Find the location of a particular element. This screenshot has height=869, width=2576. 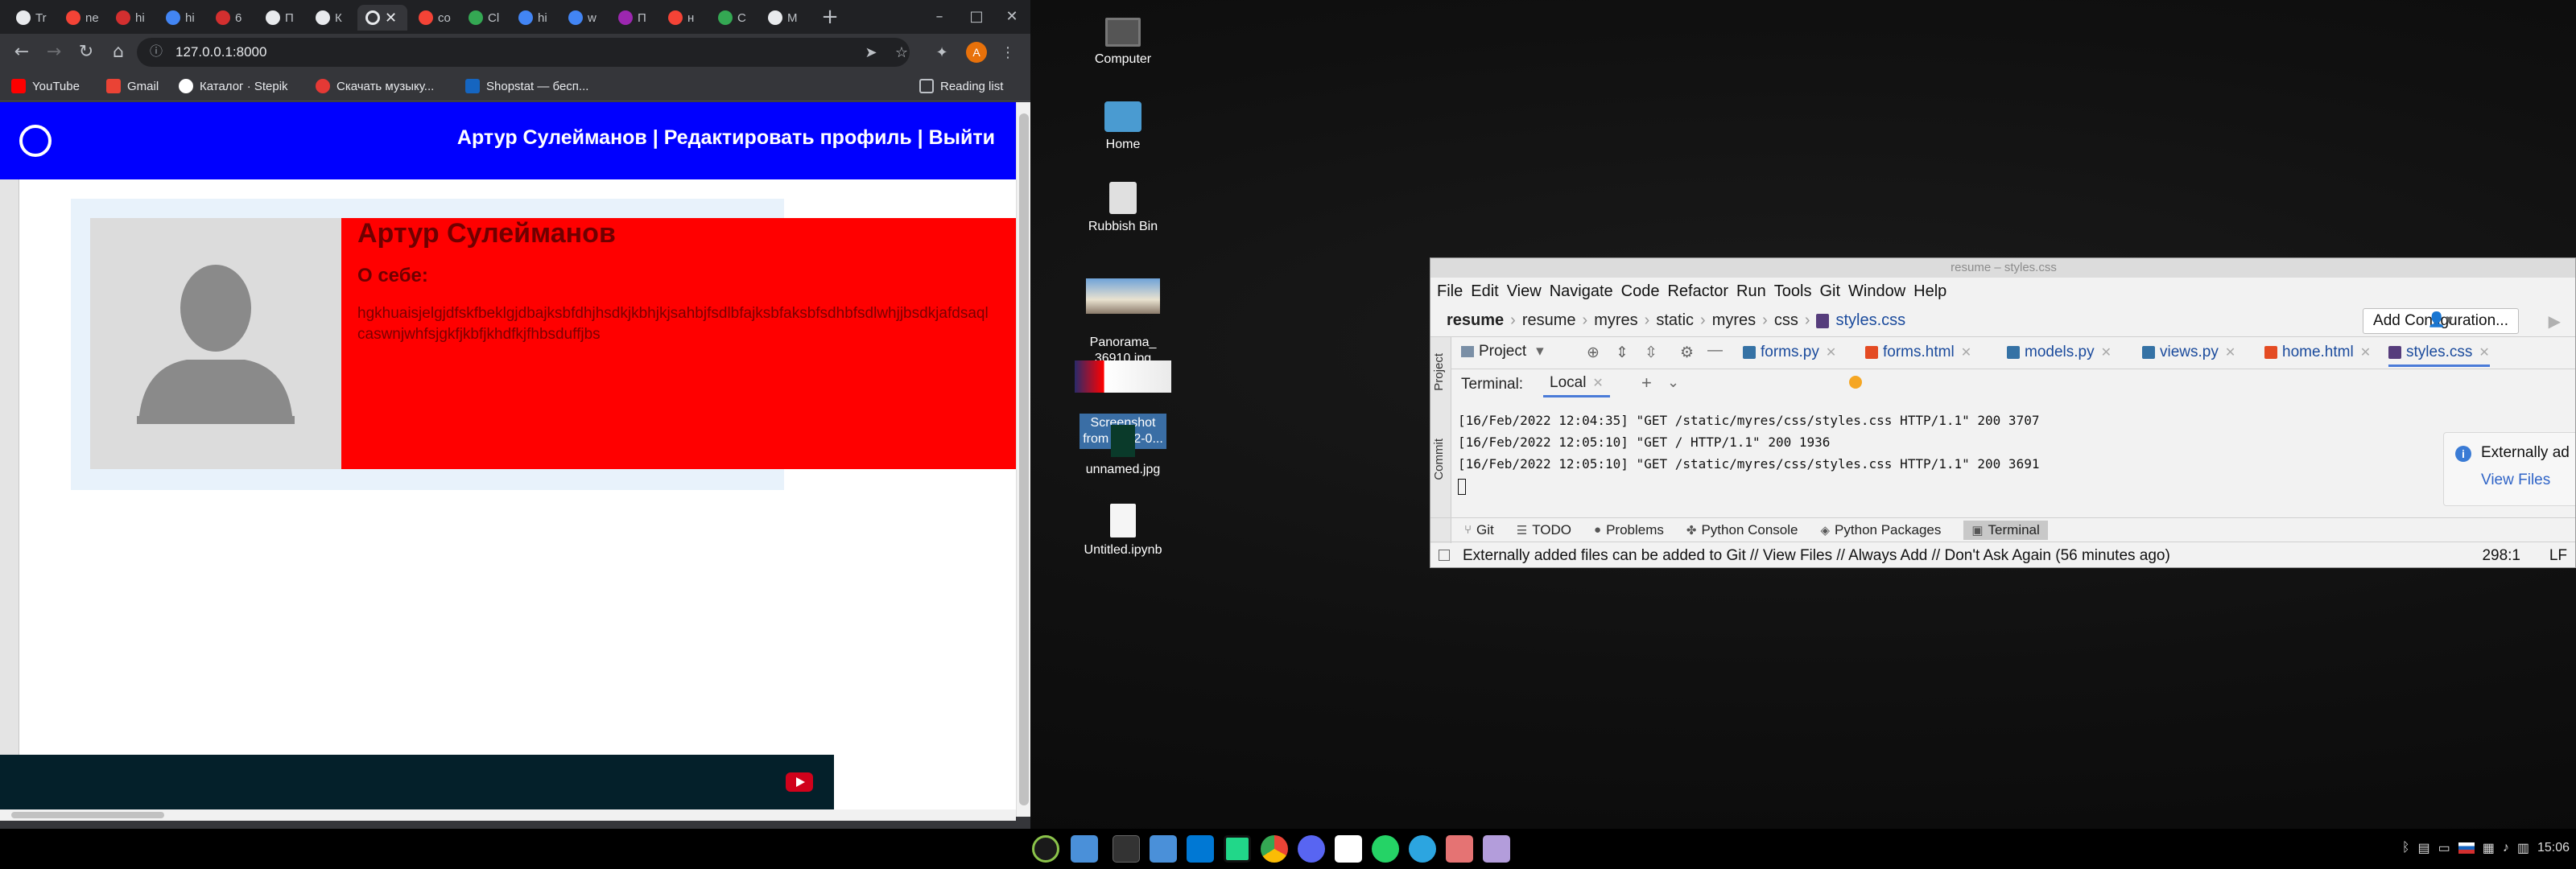

menu-file: File is located at coordinates (1450, 291).